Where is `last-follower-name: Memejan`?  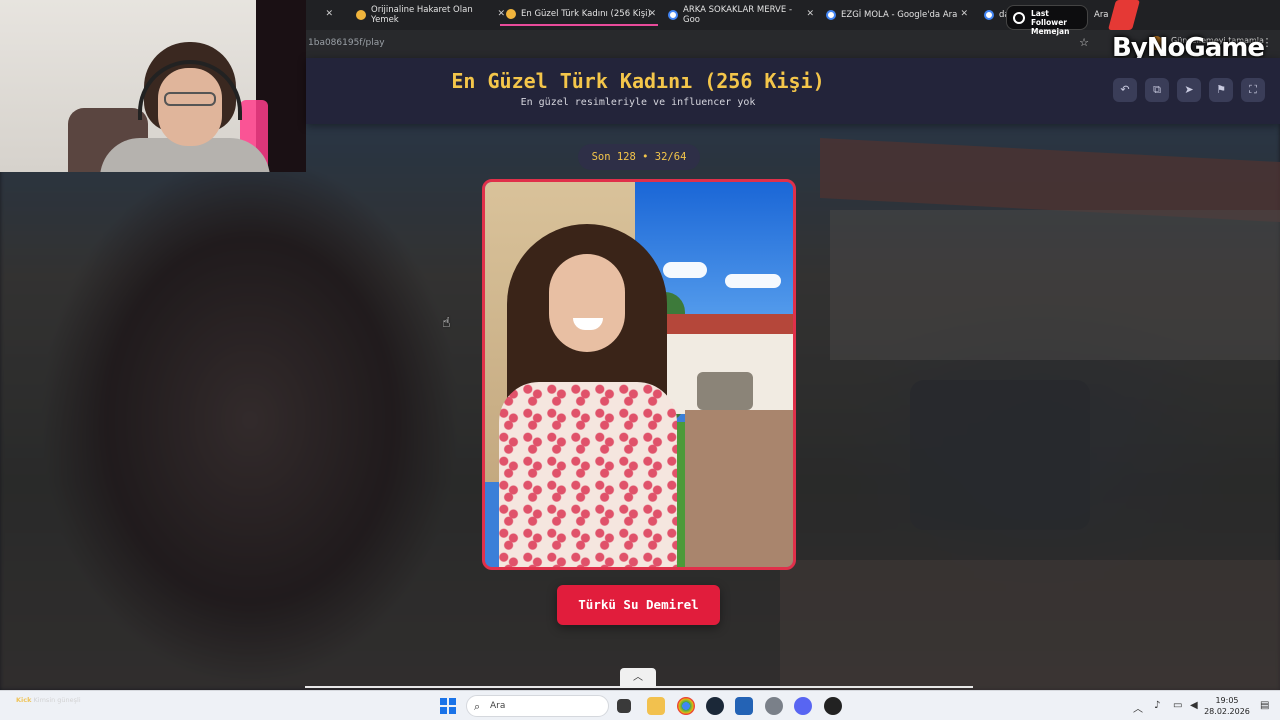
last-follower-name: Memejan is located at coordinates (1050, 31).